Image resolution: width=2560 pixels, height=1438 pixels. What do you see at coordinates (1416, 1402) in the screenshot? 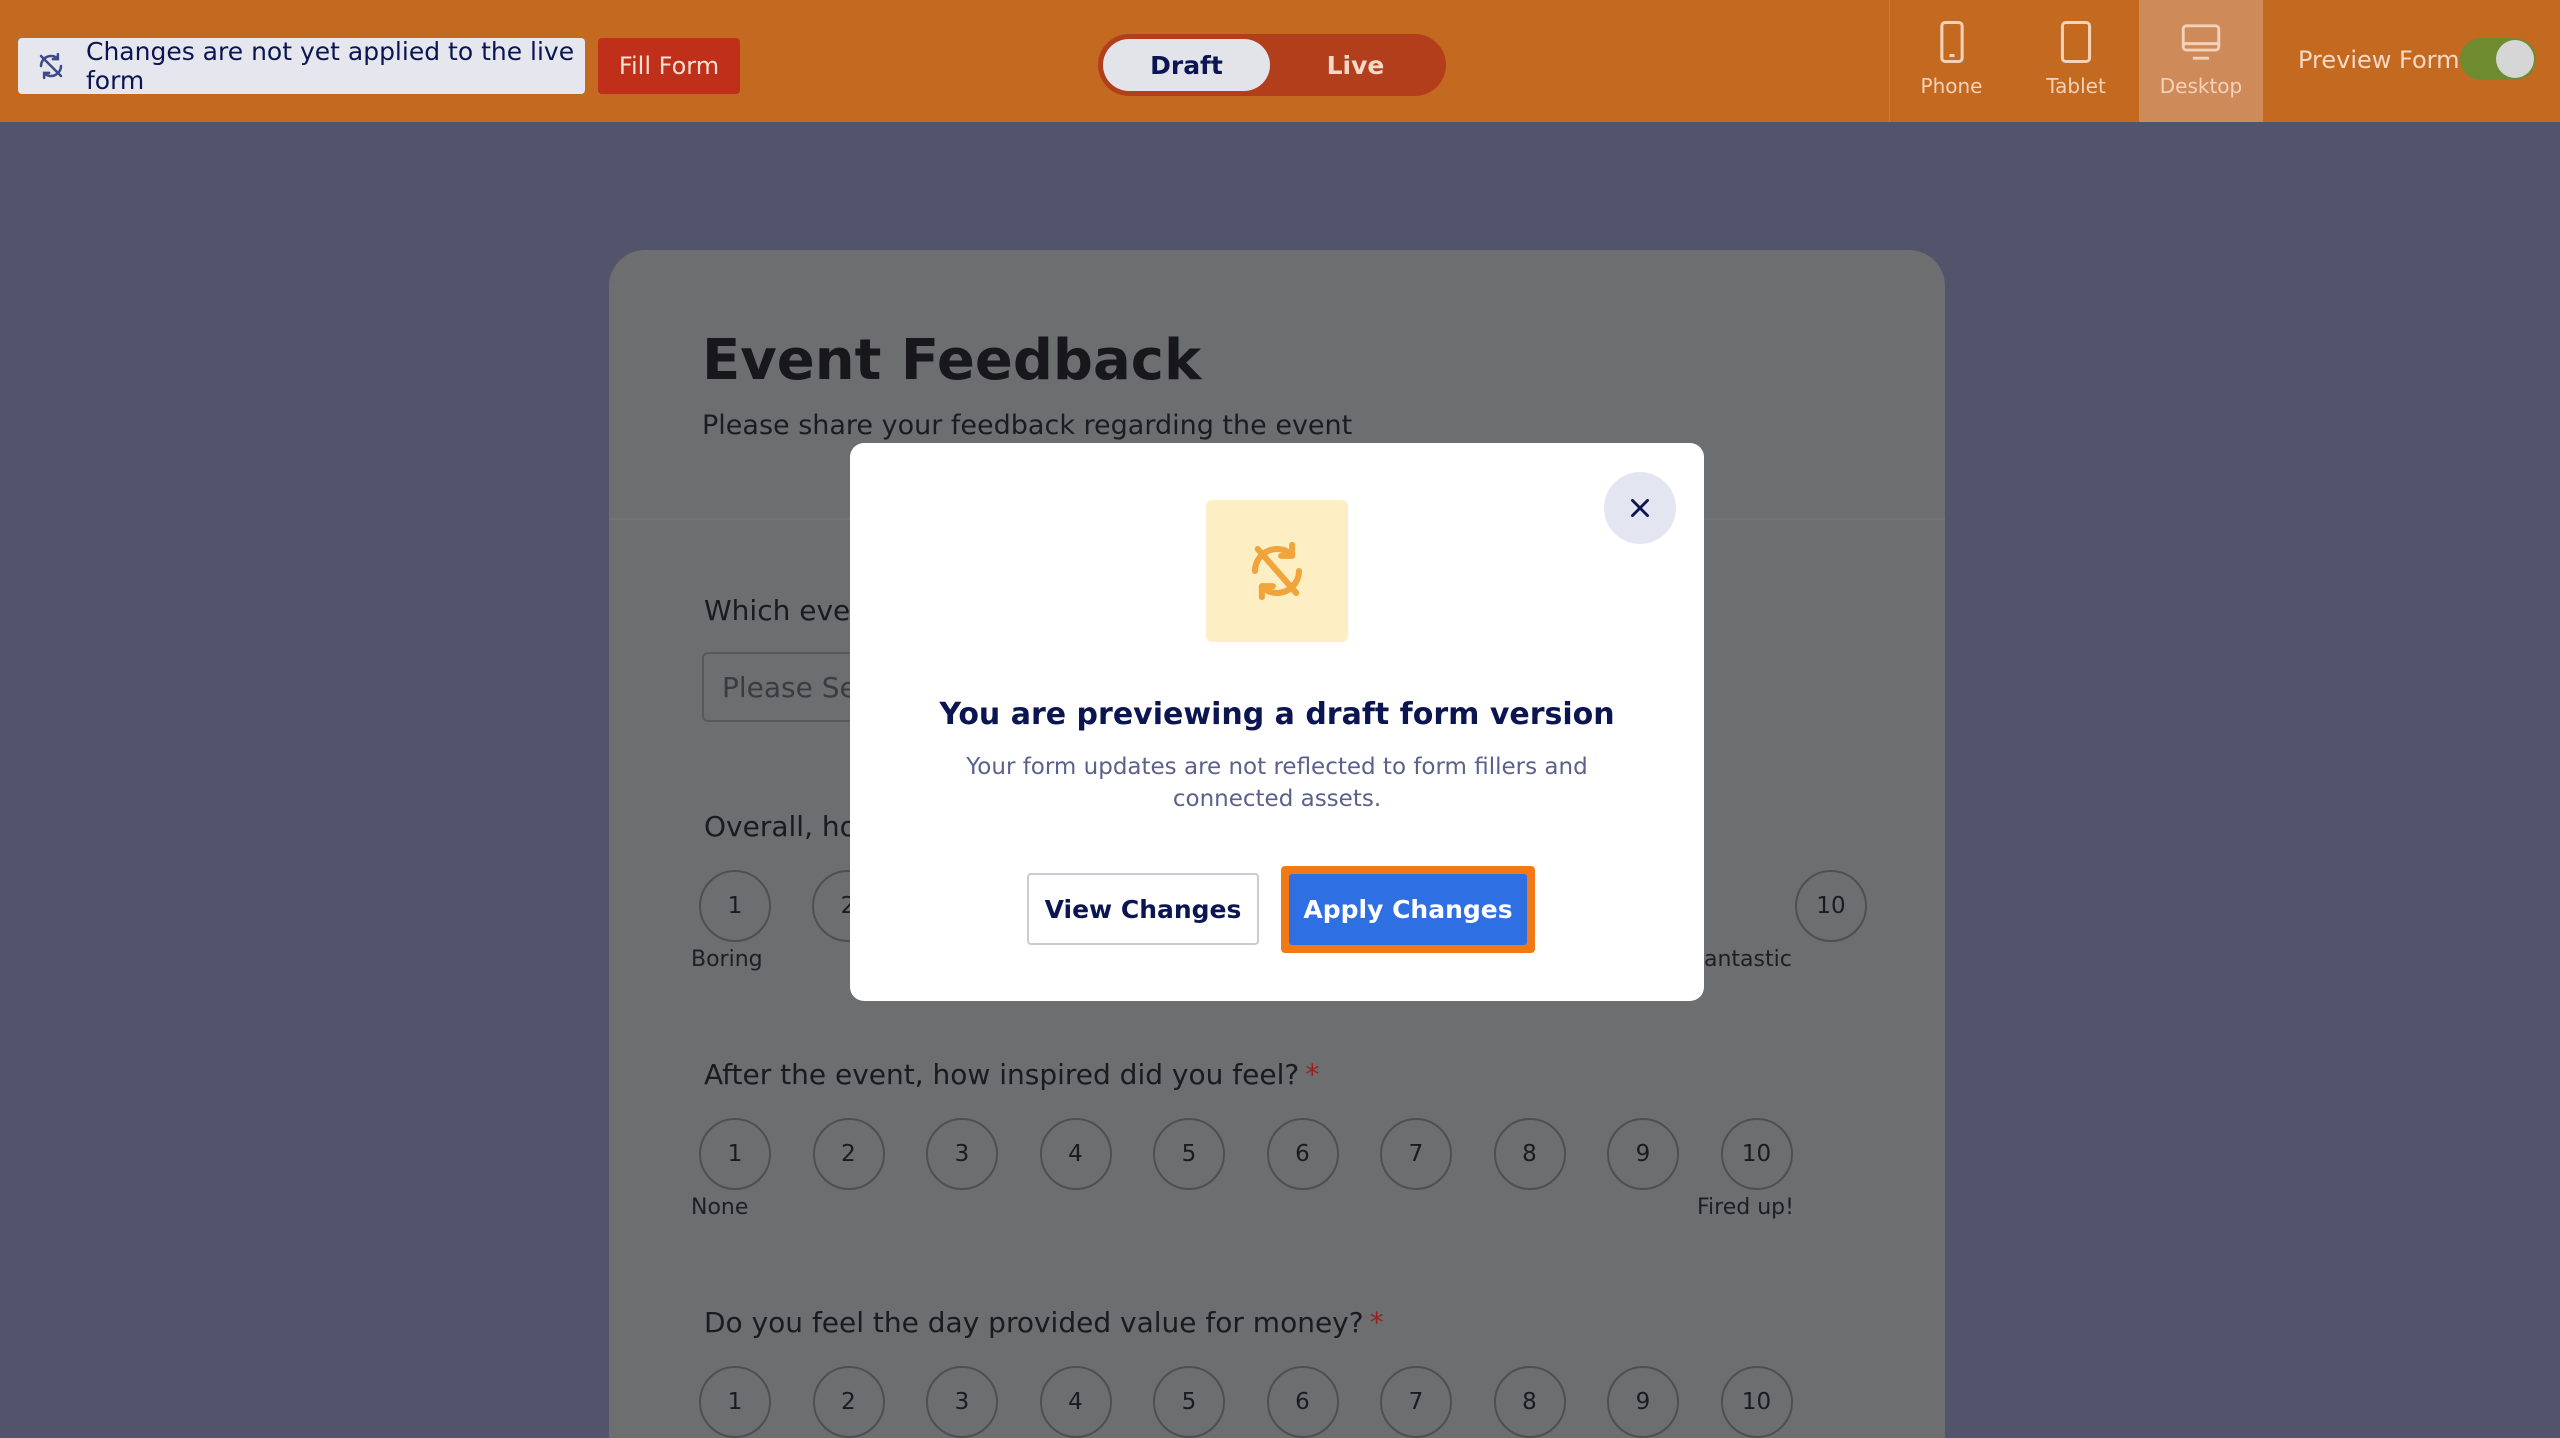
I see `rating-value-option: 7` at bounding box center [1416, 1402].